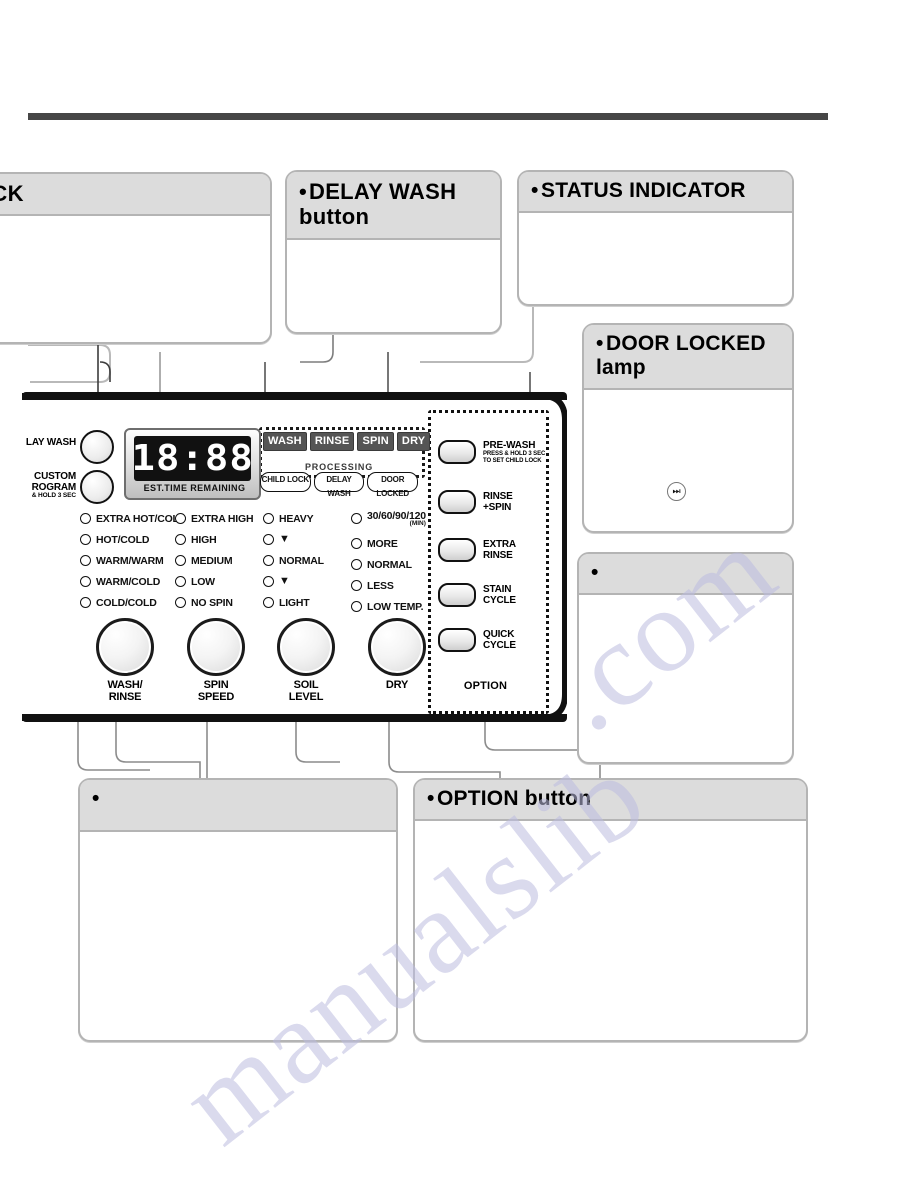  Describe the element at coordinates (192, 458) in the screenshot. I see `lcd-screen: 18:88` at that location.